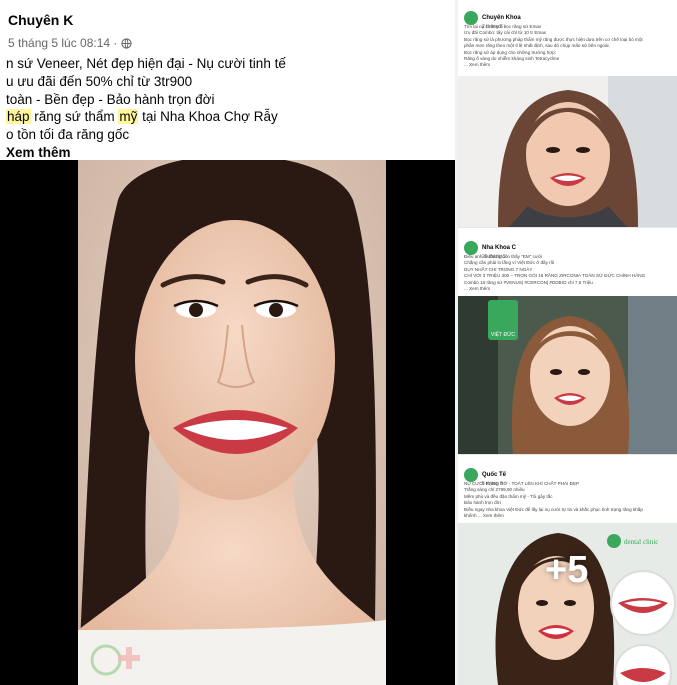 Image resolution: width=677 pixels, height=685 pixels. What do you see at coordinates (501, 18) in the screenshot?
I see `side-post-author: Chuyên Khoa` at bounding box center [501, 18].